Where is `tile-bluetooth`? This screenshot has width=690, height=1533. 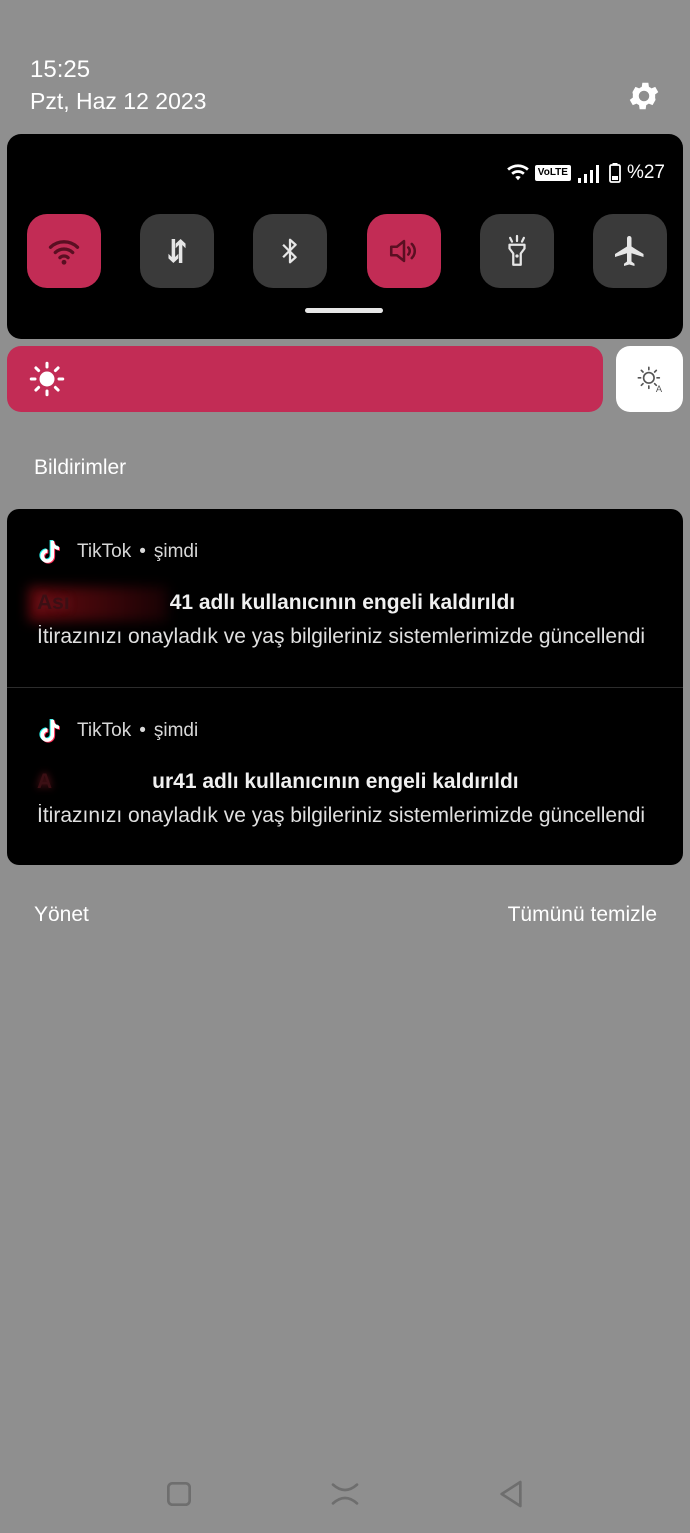 tile-bluetooth is located at coordinates (290, 251).